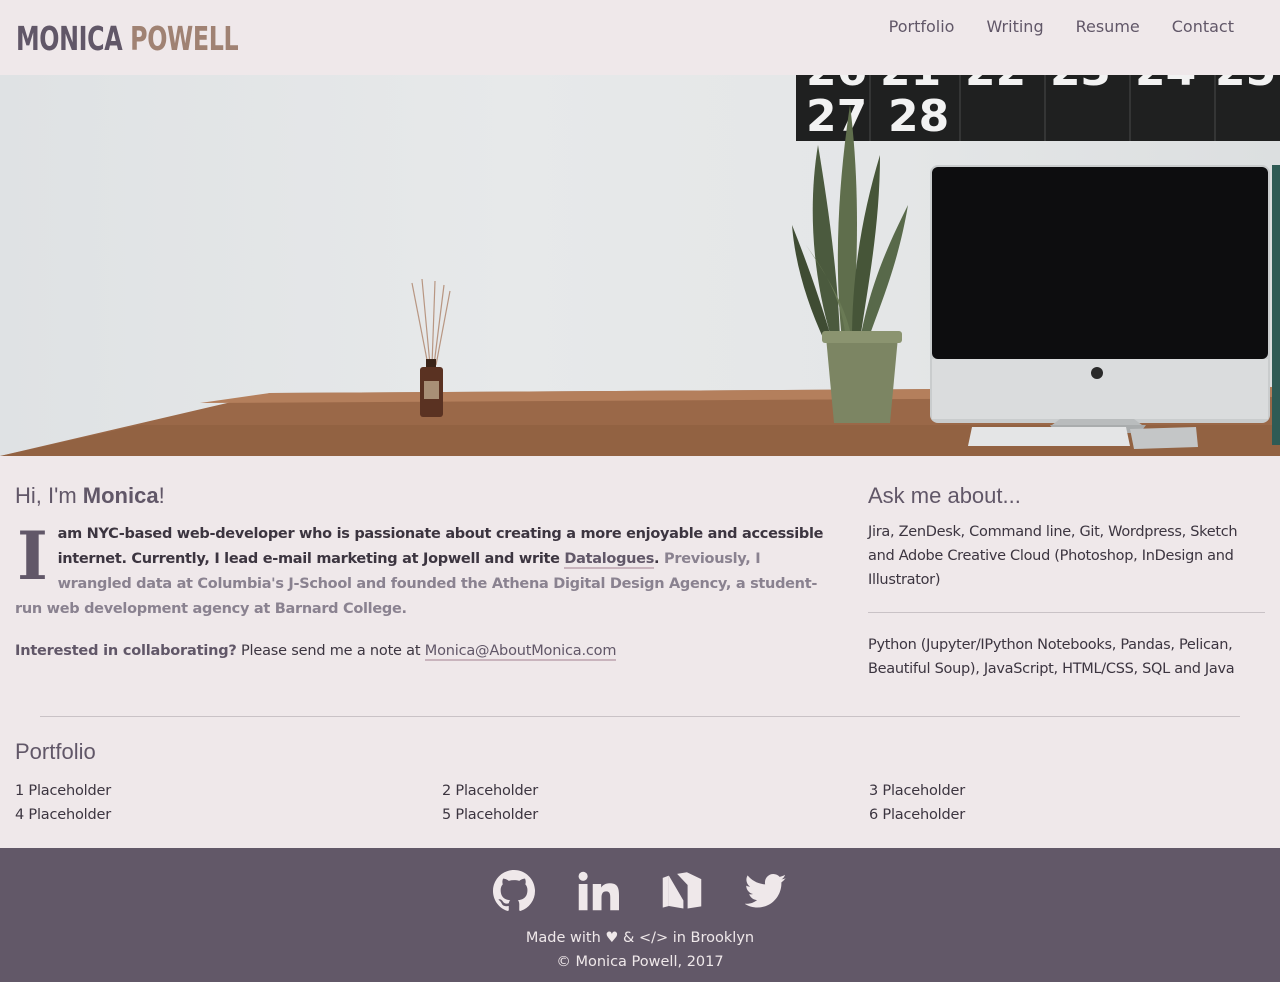  What do you see at coordinates (850, 264) in the screenshot?
I see `potted-plant` at bounding box center [850, 264].